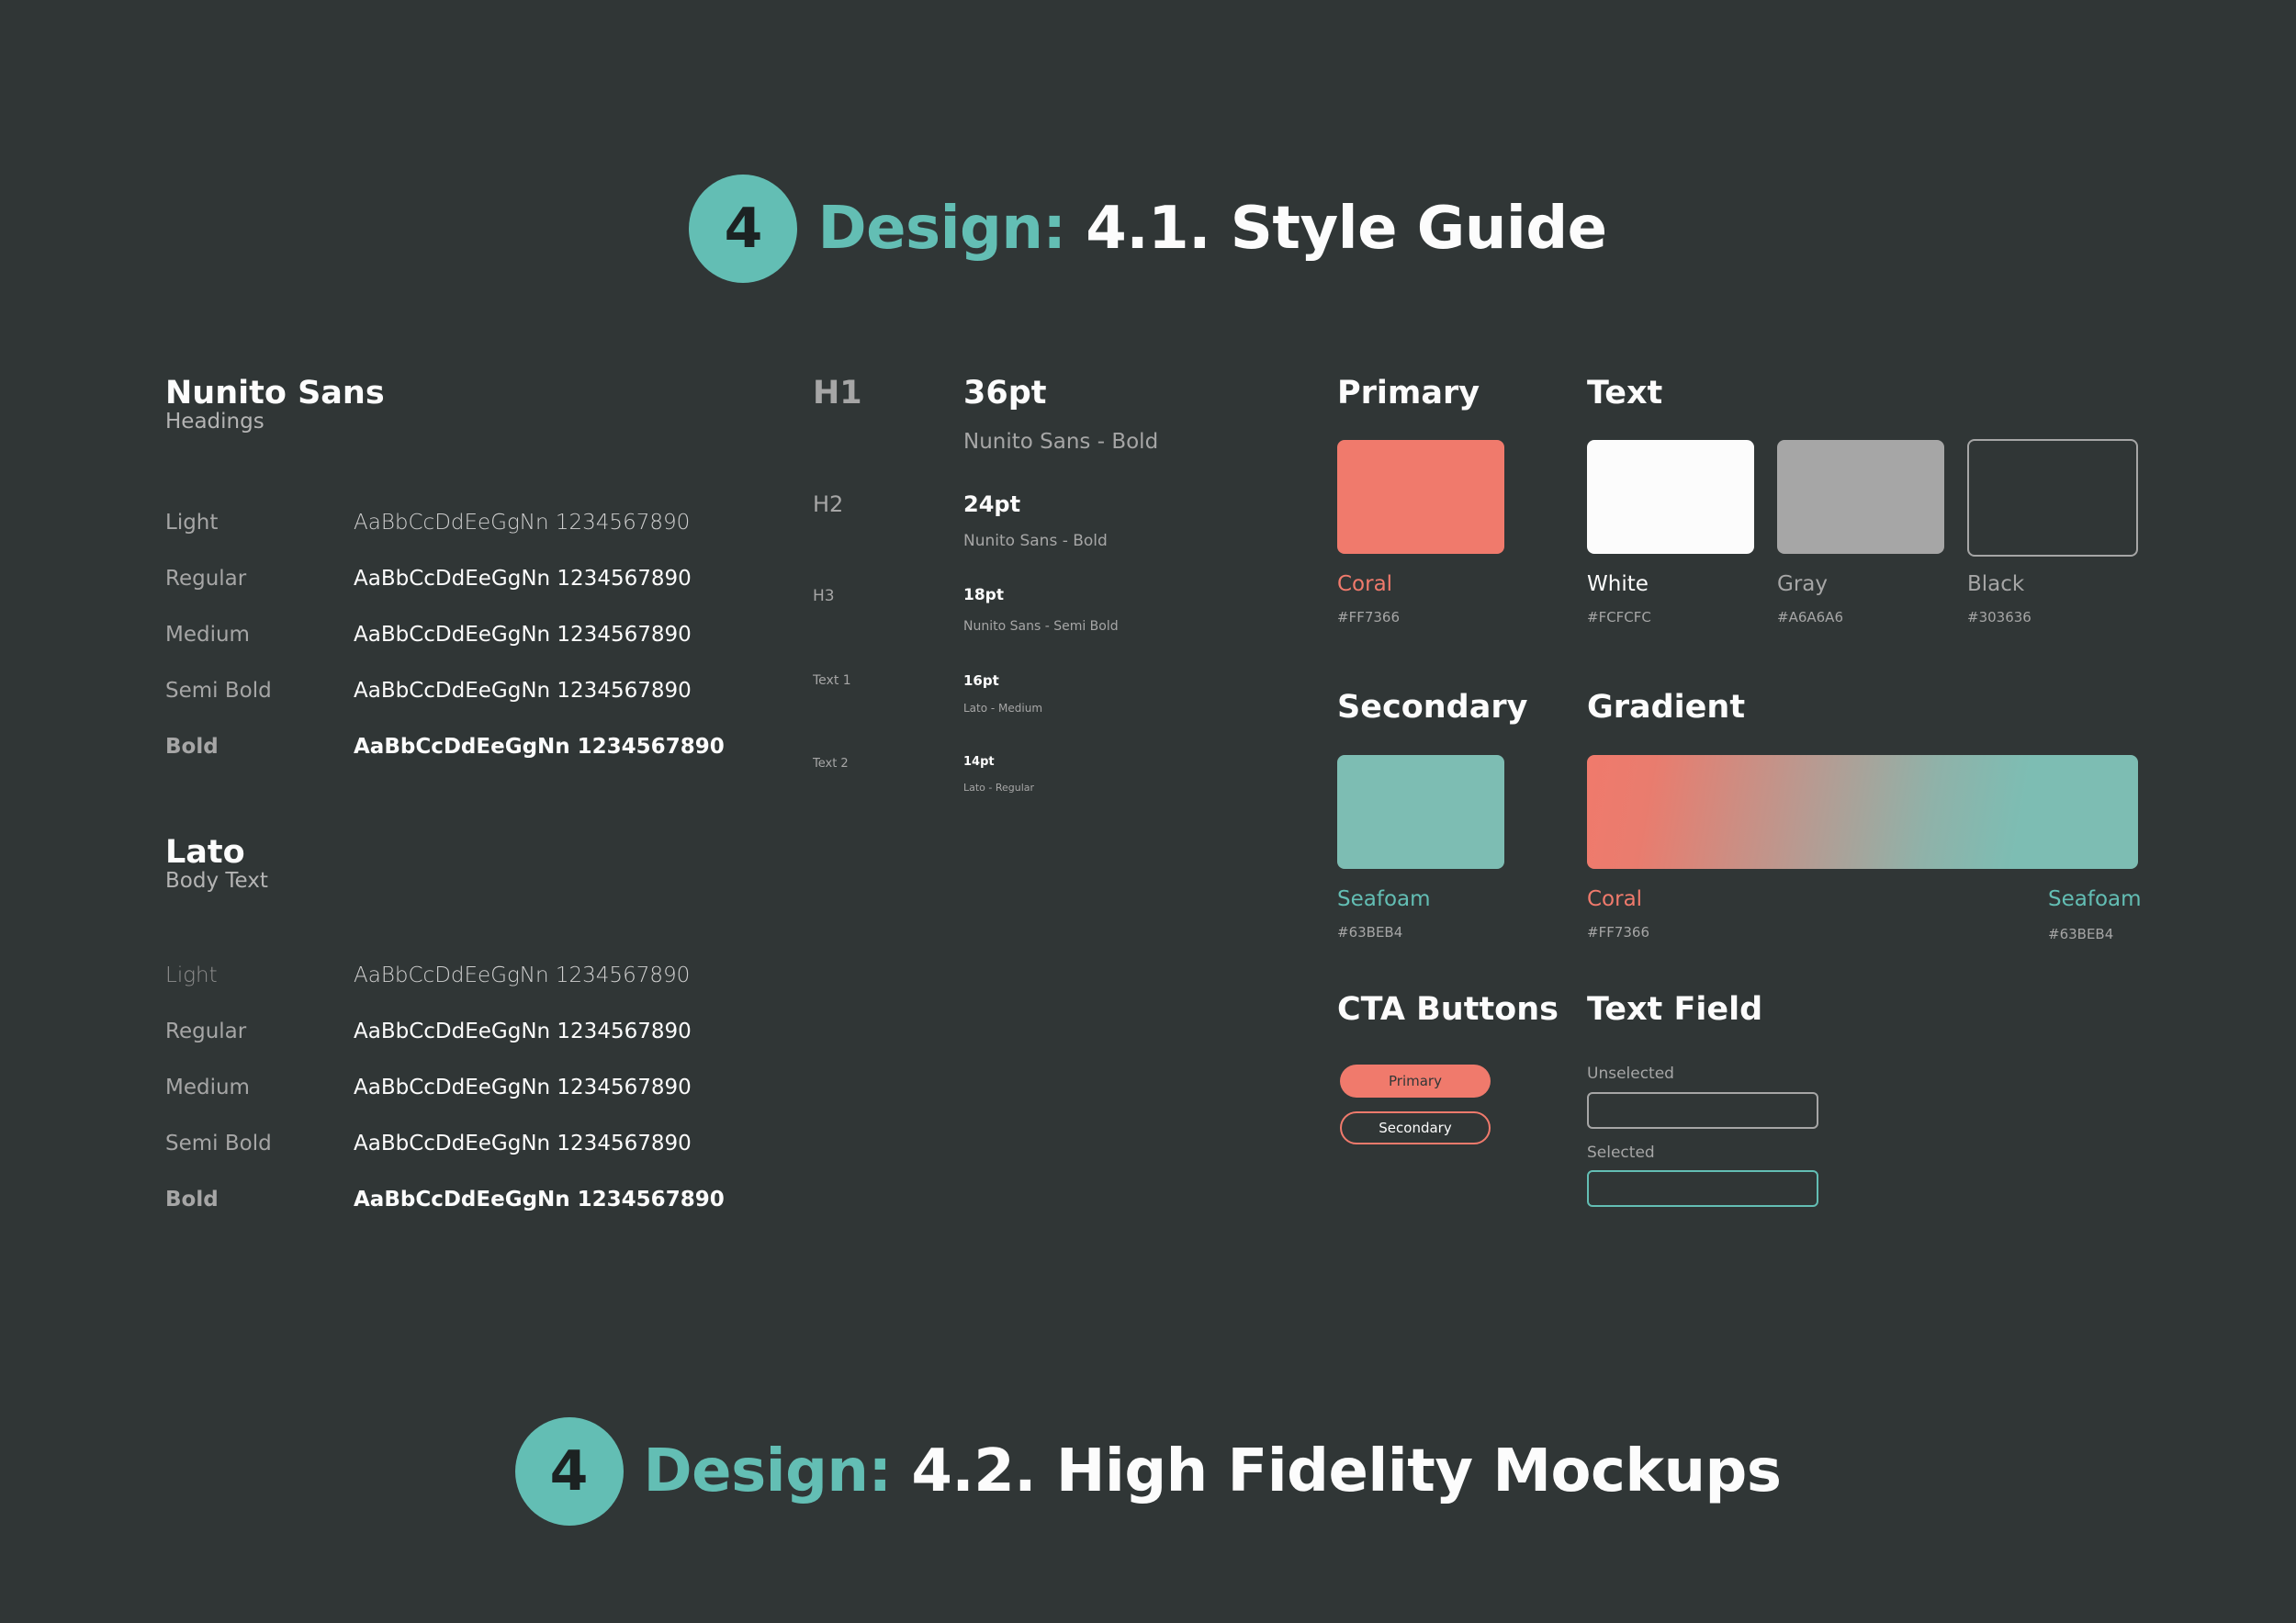 The image size is (2296, 1623). I want to click on scale-font-h3: Nunito Sans - Semi Bold, so click(1041, 626).